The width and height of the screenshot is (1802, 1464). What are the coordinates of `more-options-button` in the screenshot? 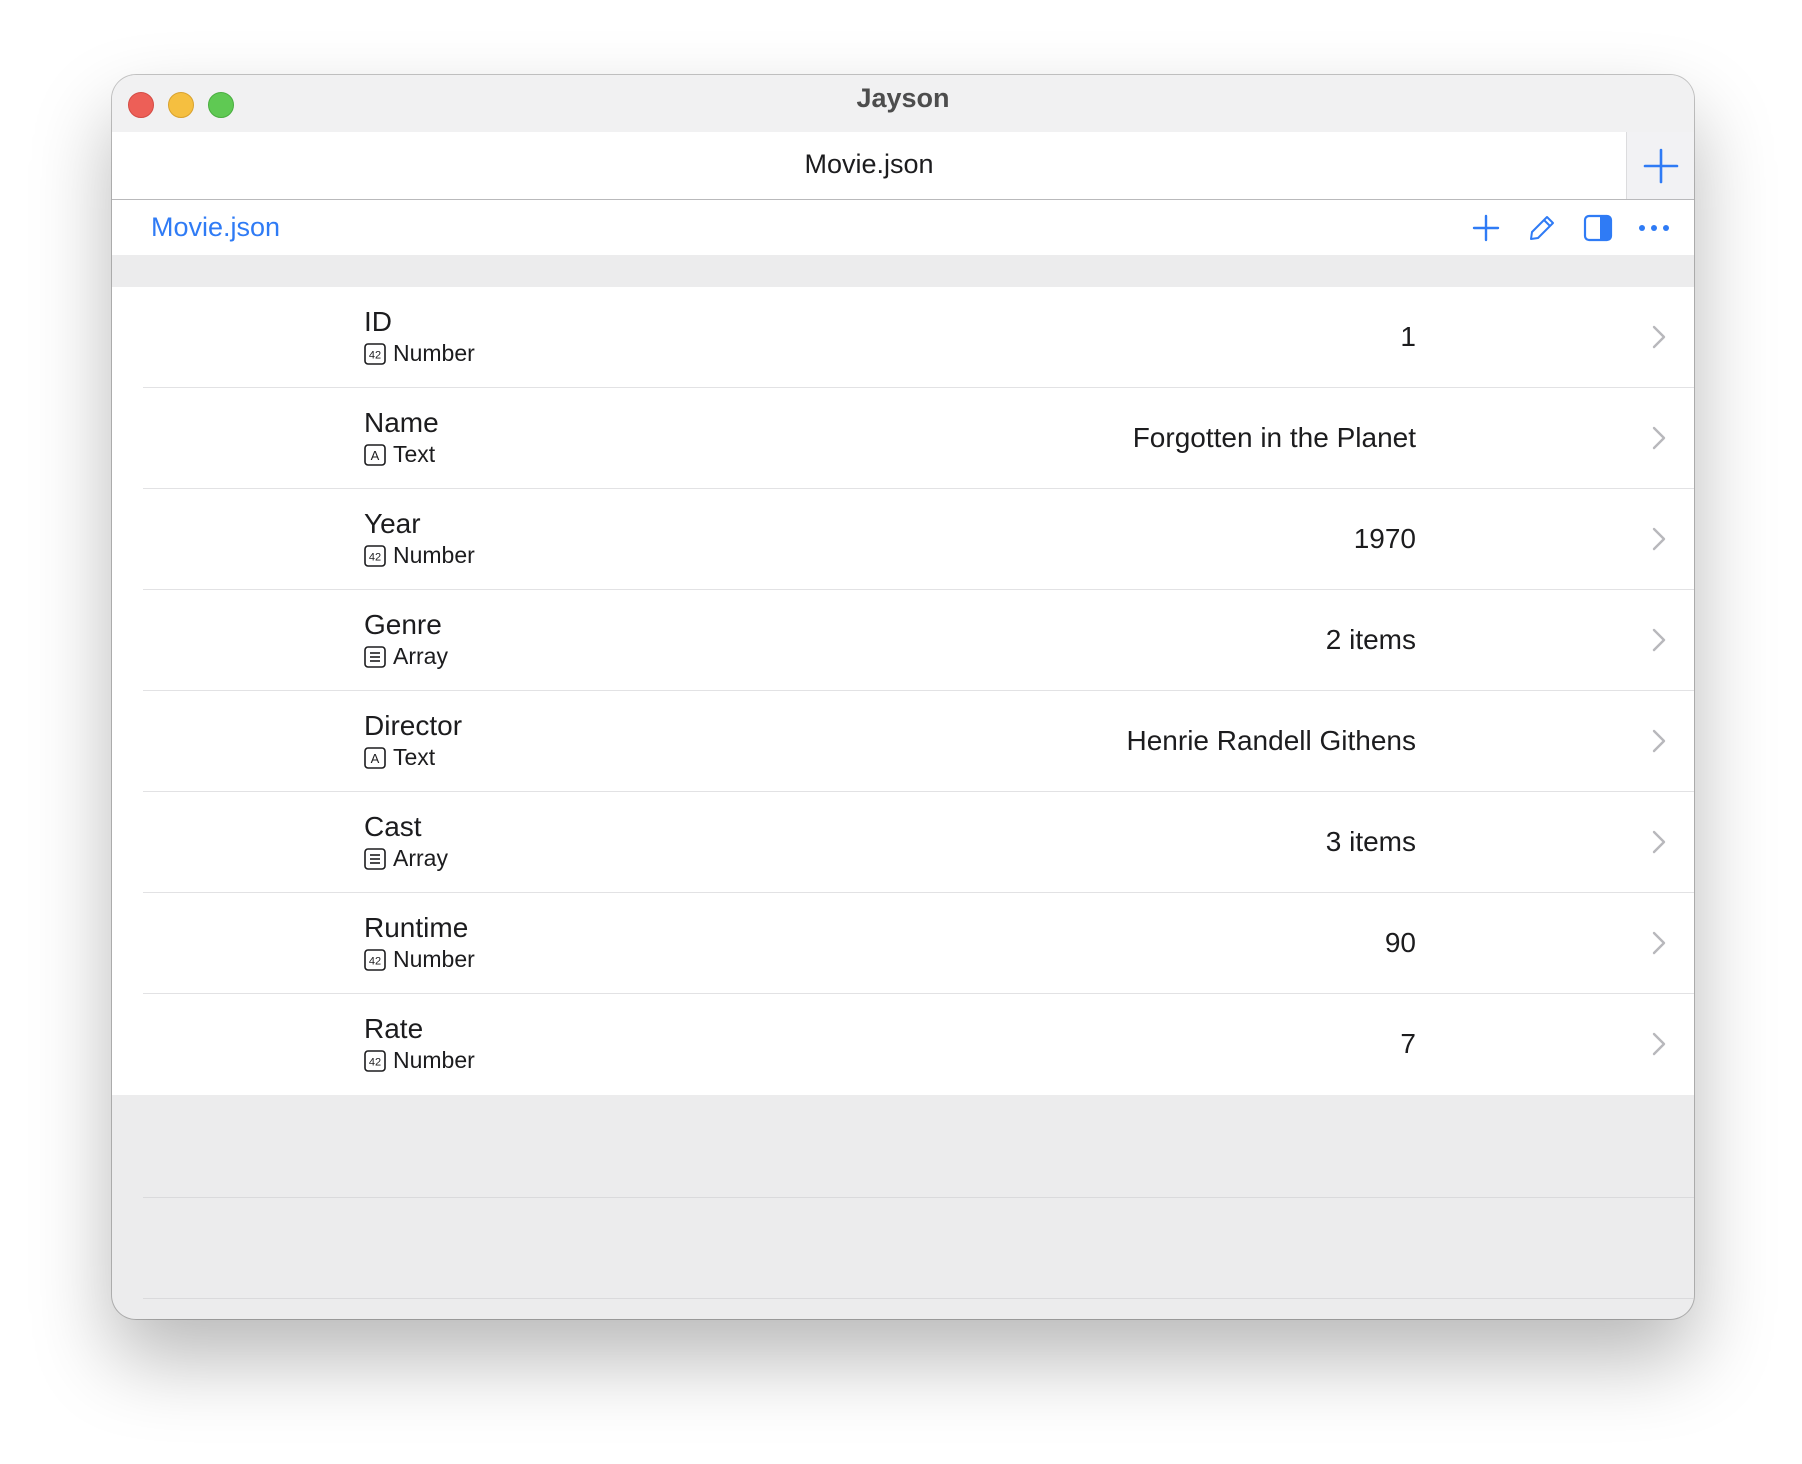 It's located at (1654, 228).